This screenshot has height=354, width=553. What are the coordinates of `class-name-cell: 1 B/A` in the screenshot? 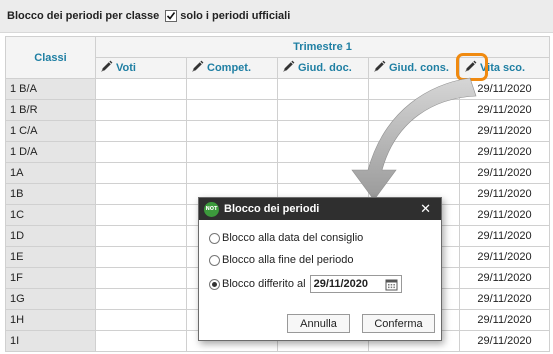 It's located at (50, 89).